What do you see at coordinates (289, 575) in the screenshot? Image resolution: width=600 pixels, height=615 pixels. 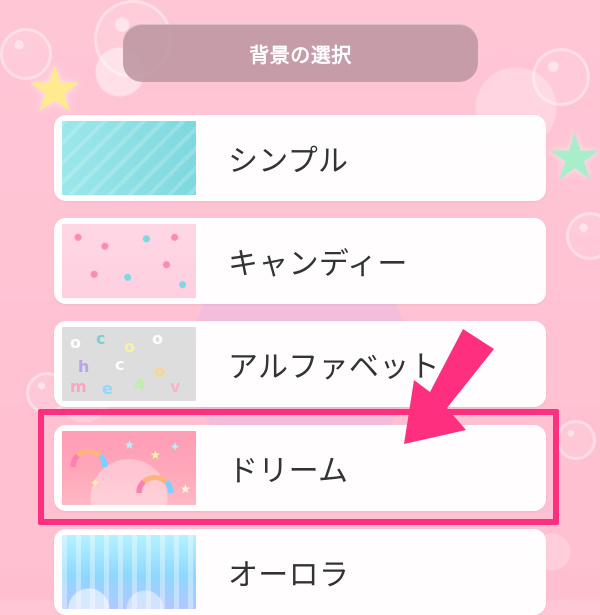 I see `background-option-label: オーロラ` at bounding box center [289, 575].